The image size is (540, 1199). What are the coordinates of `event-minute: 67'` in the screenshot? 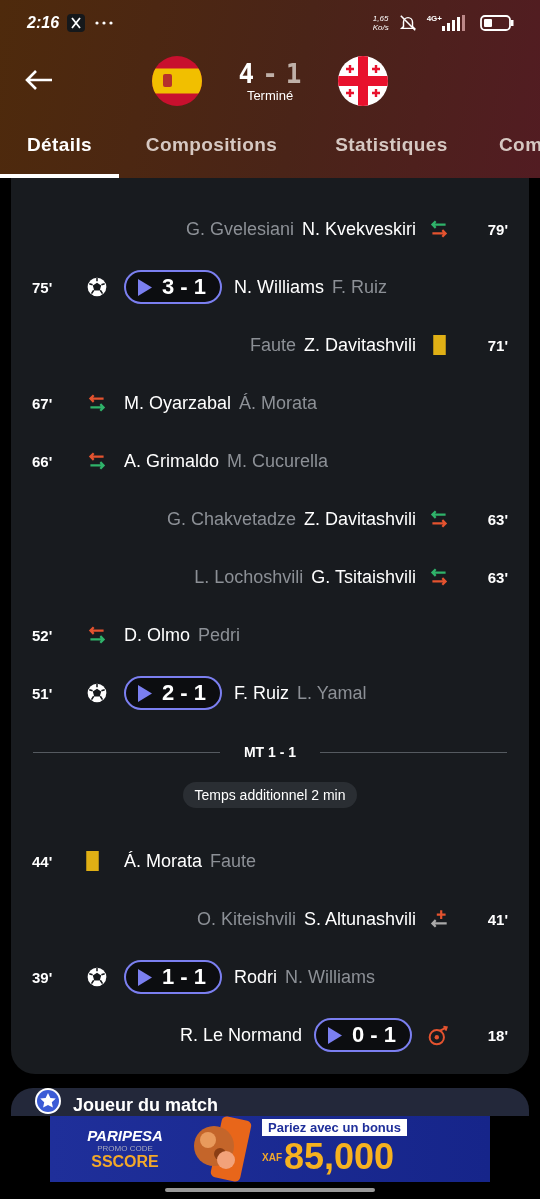 It's located at (43, 403).